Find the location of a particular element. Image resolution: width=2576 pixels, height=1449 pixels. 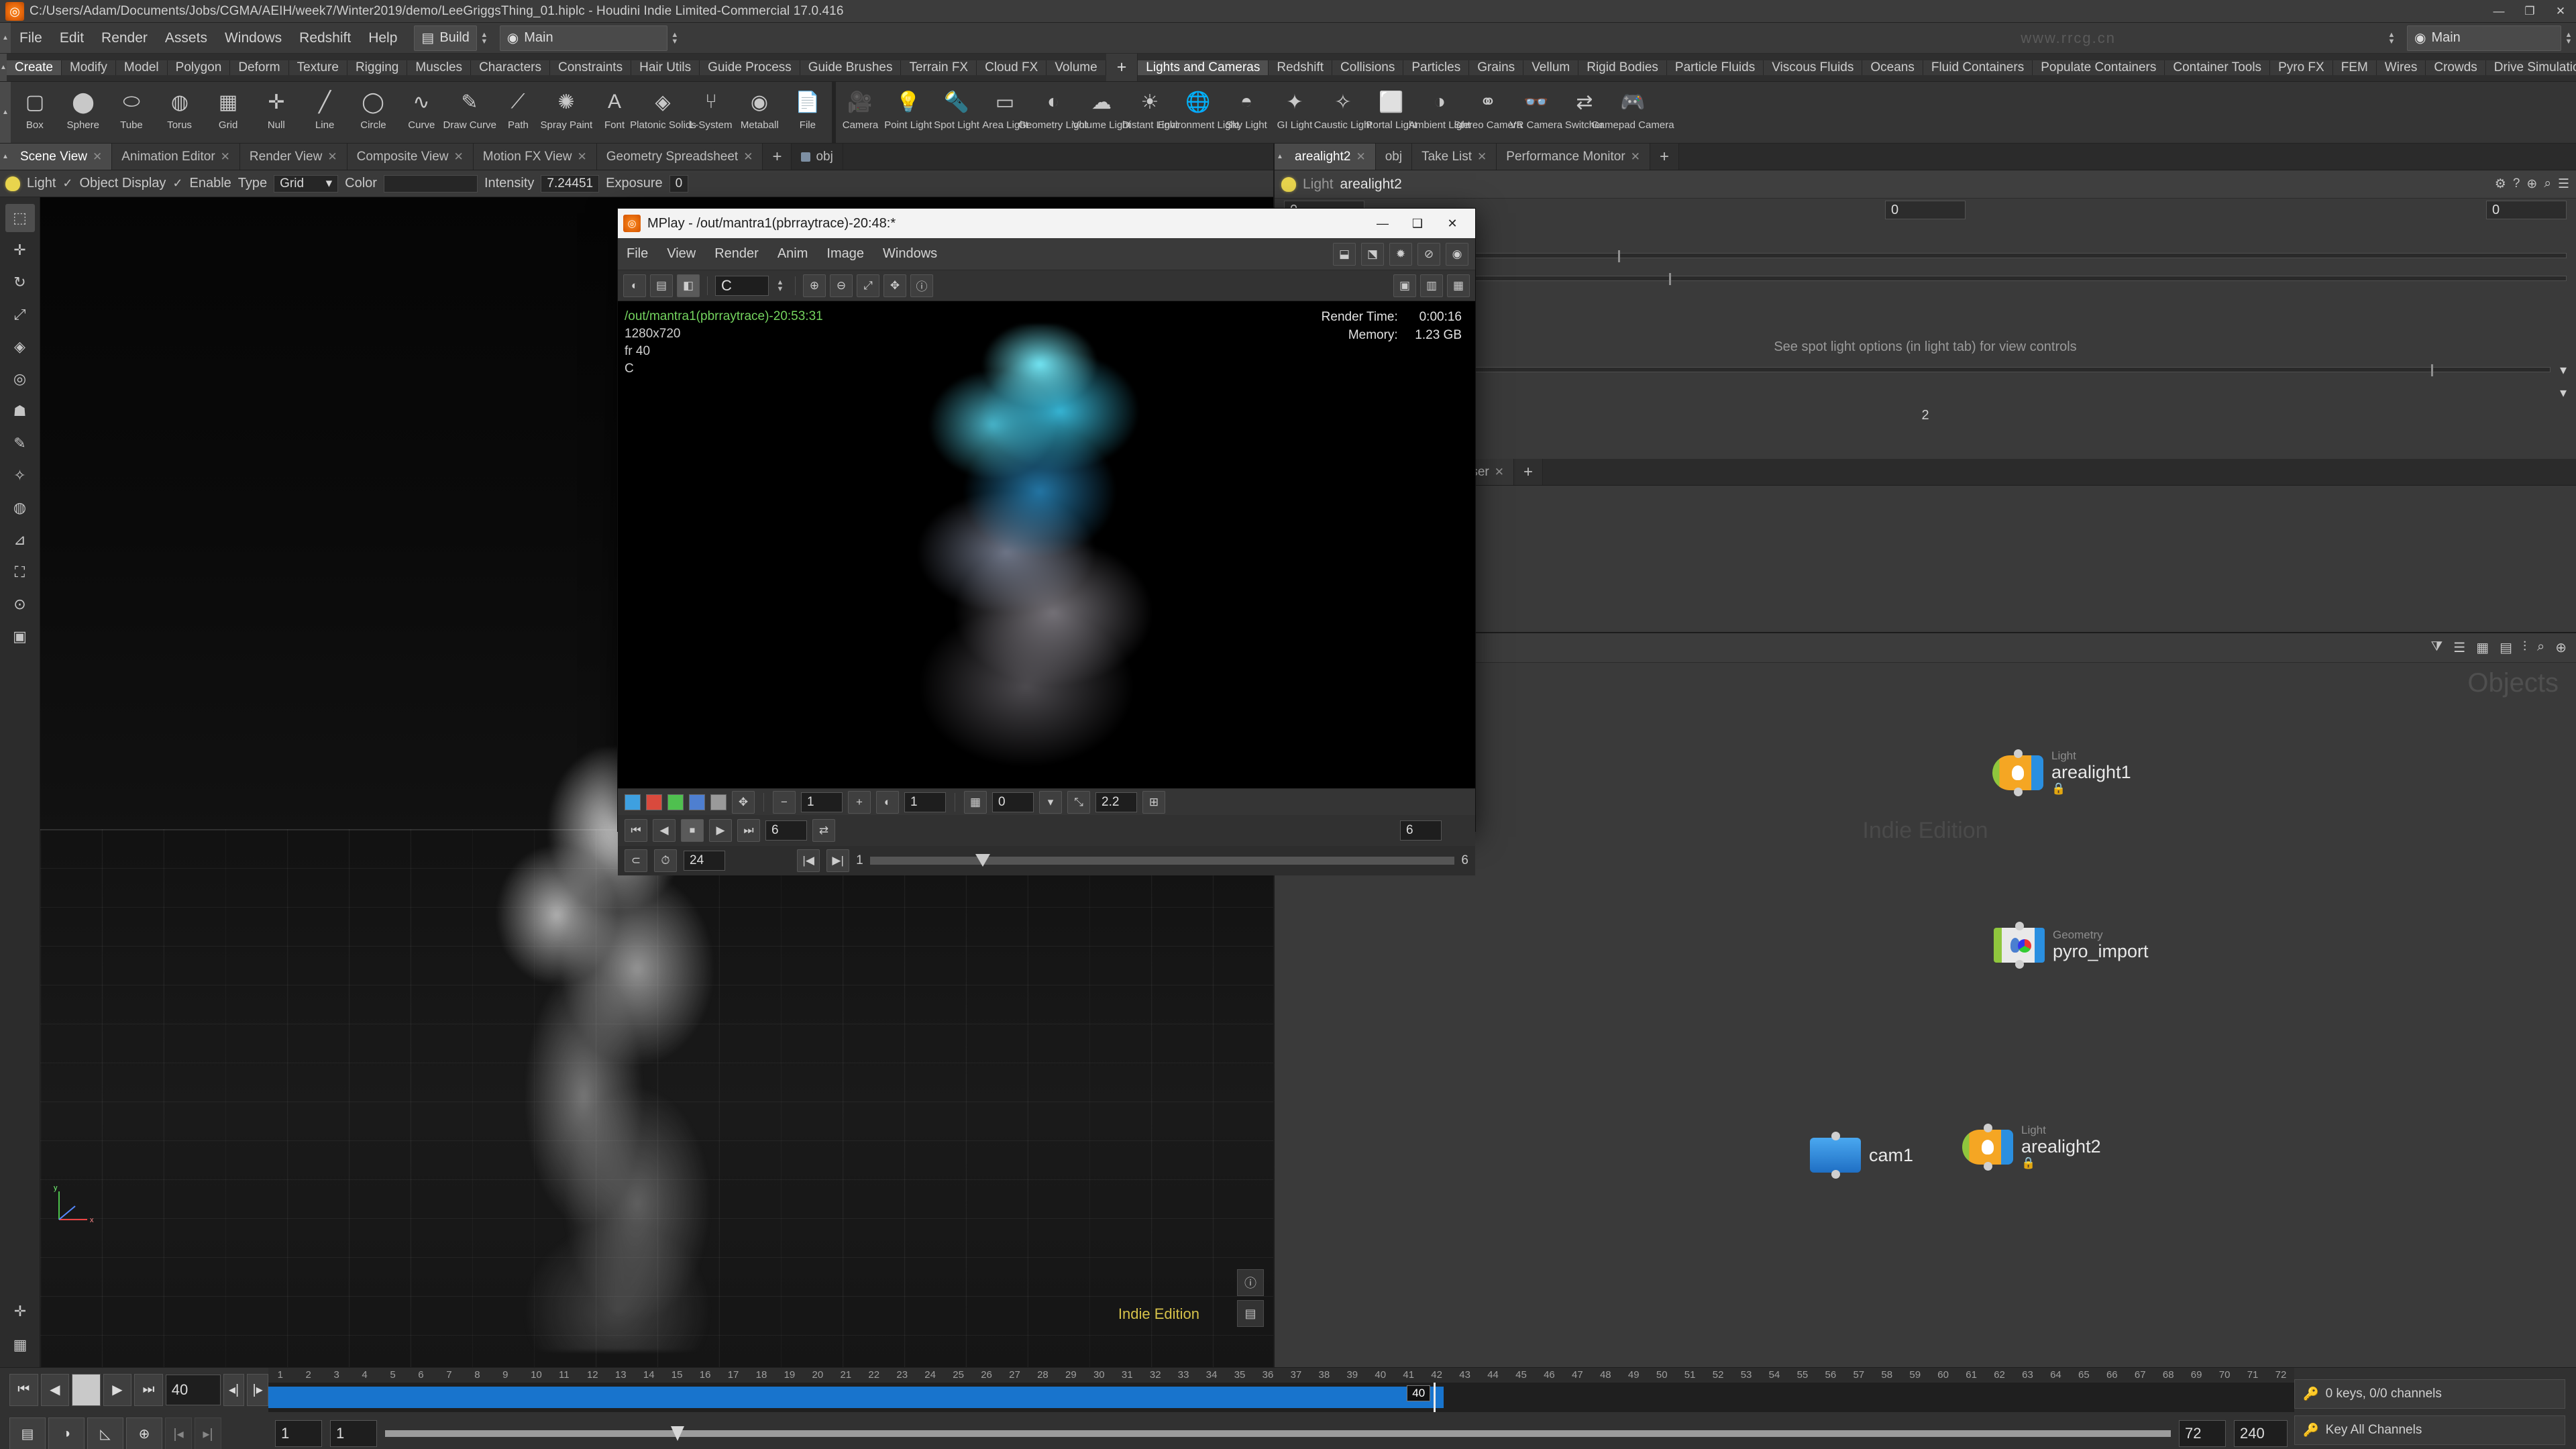

shelf-tool-portal-light: ⬜ Portal Light is located at coordinates (1391, 112).